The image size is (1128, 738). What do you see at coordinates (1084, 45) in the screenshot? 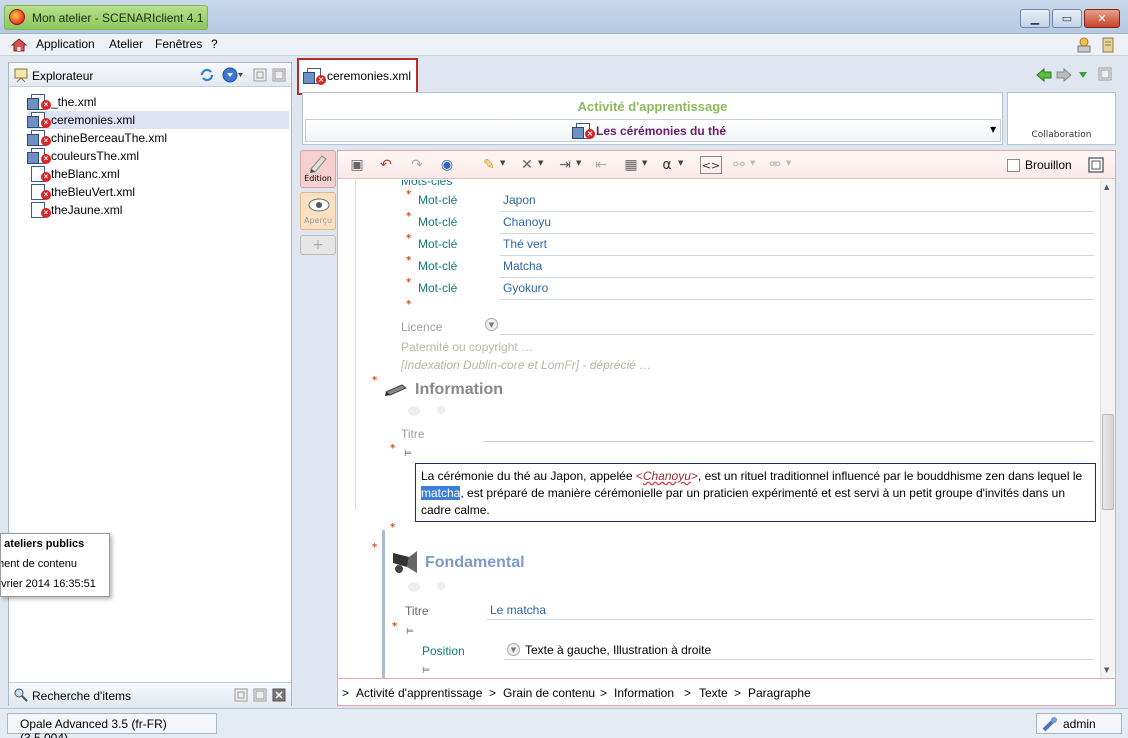
I see `connection-icon` at bounding box center [1084, 45].